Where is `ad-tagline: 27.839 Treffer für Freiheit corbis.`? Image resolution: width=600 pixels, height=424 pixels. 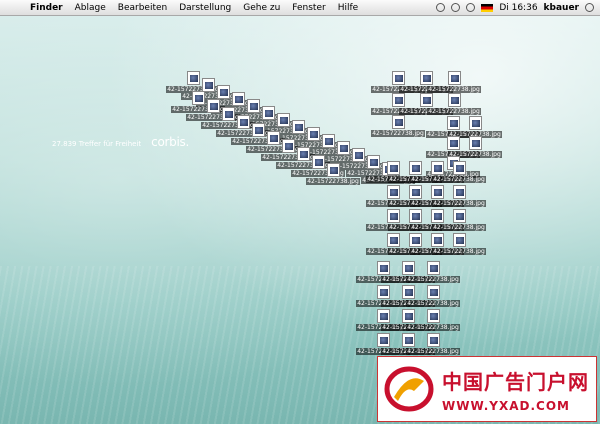
ad-tagline: 27.839 Treffer für Freiheit corbis. is located at coordinates (120, 142).